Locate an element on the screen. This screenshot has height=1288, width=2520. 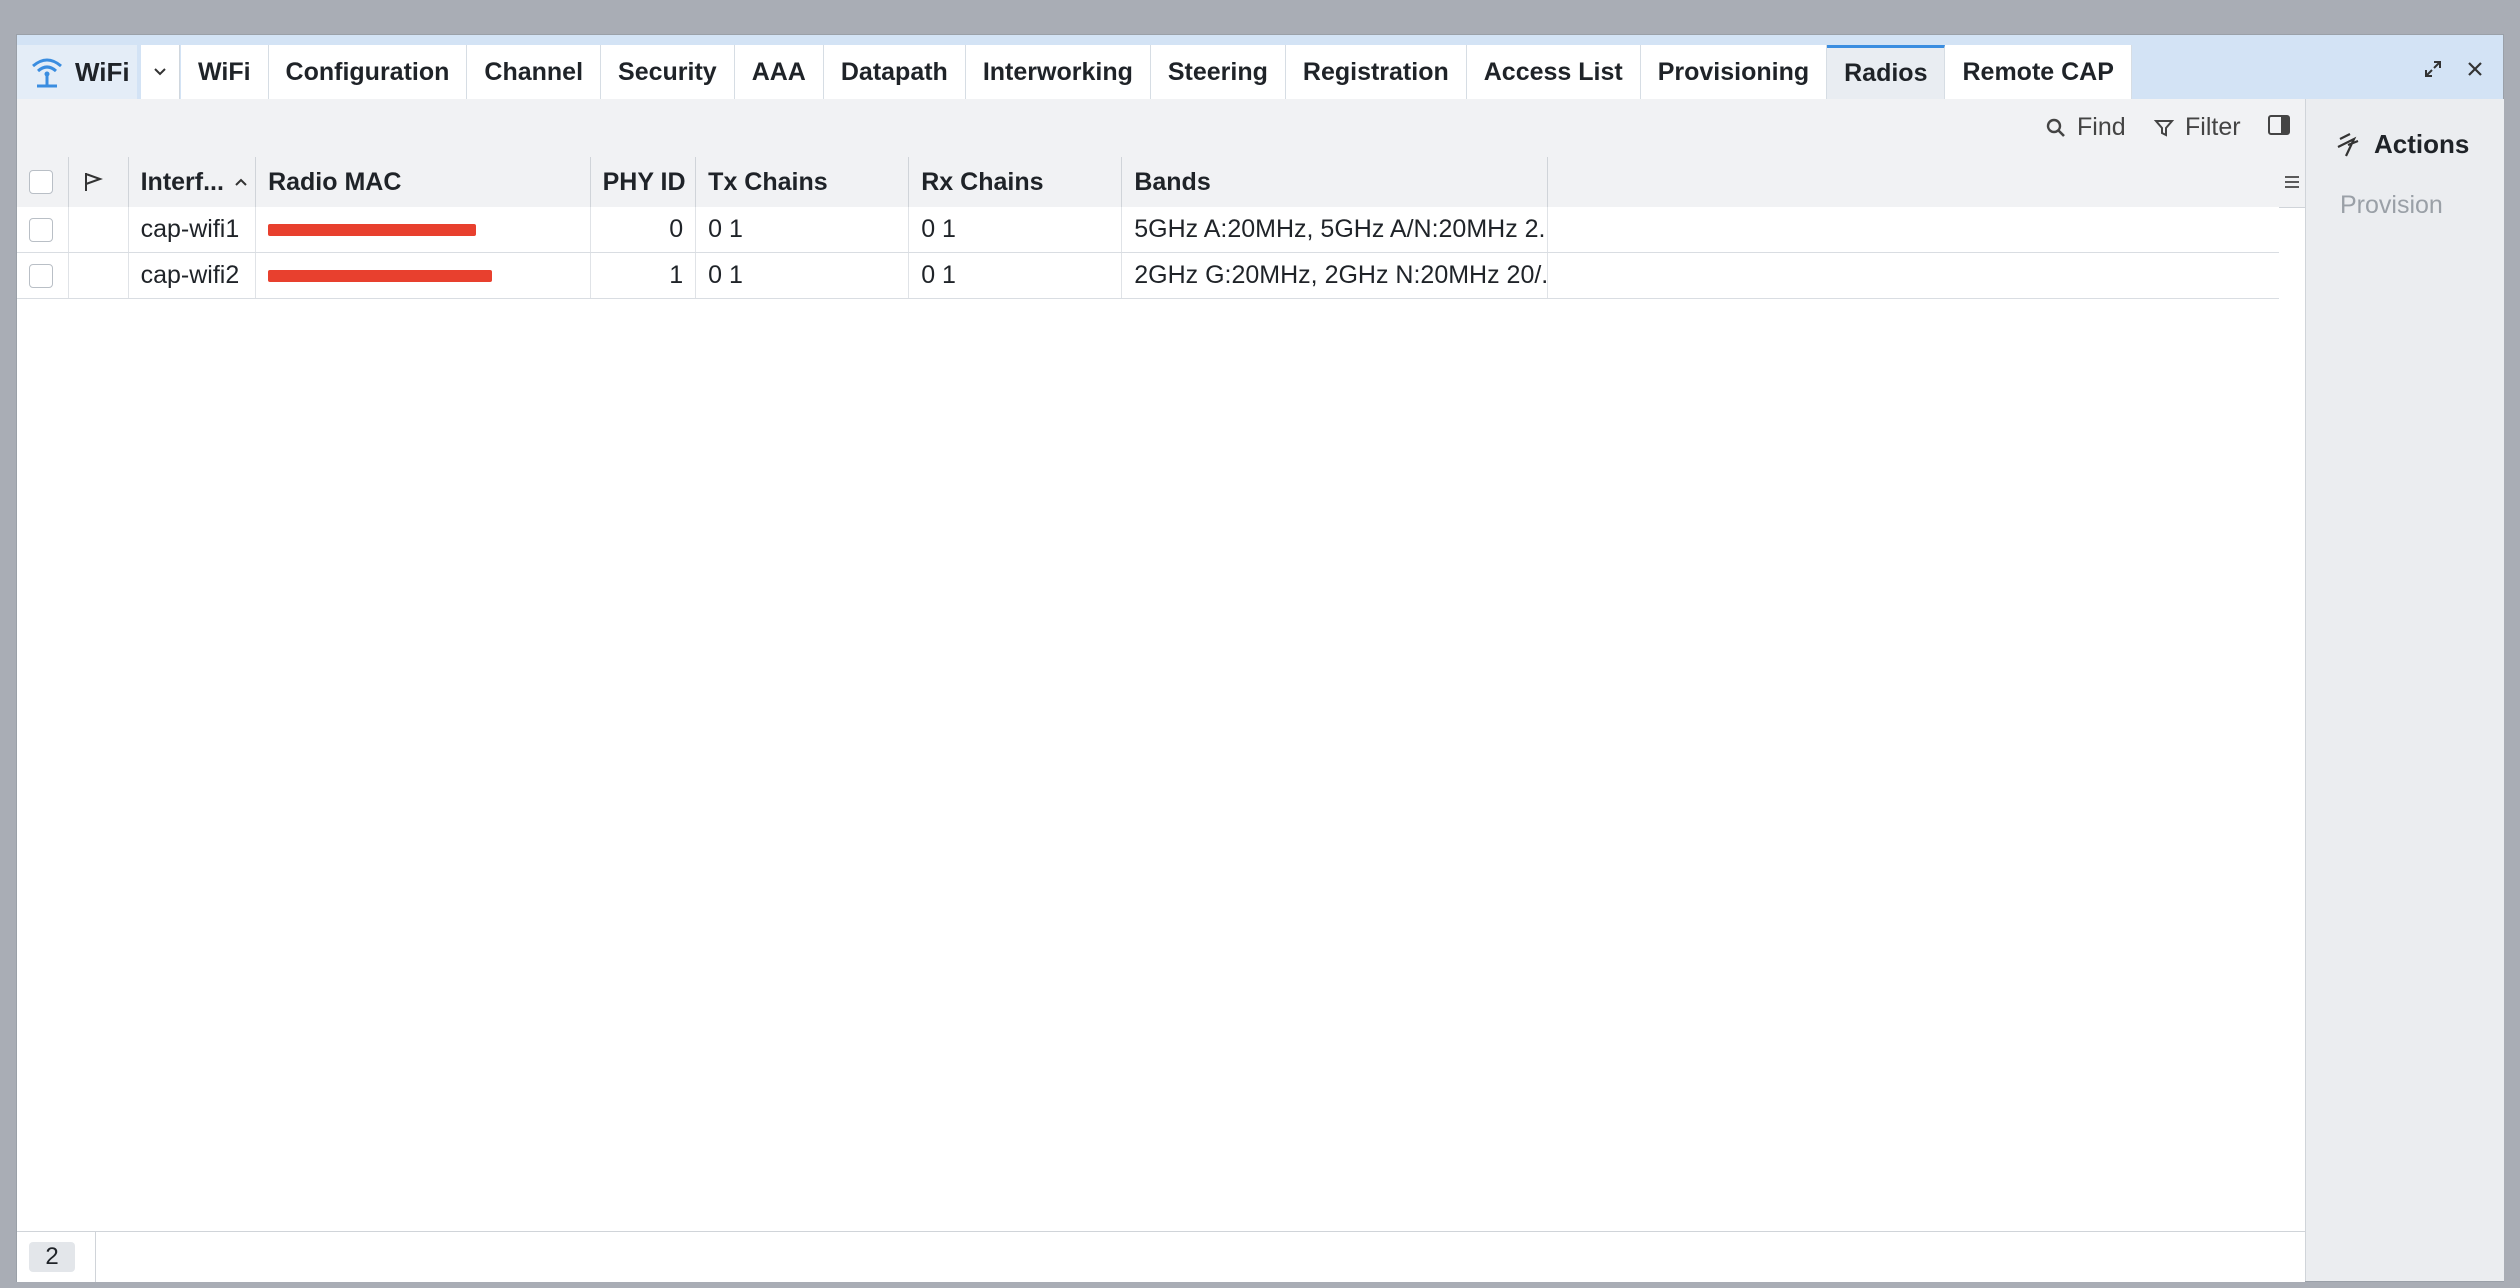
side-panel-toggle is located at coordinates (2284, 125).